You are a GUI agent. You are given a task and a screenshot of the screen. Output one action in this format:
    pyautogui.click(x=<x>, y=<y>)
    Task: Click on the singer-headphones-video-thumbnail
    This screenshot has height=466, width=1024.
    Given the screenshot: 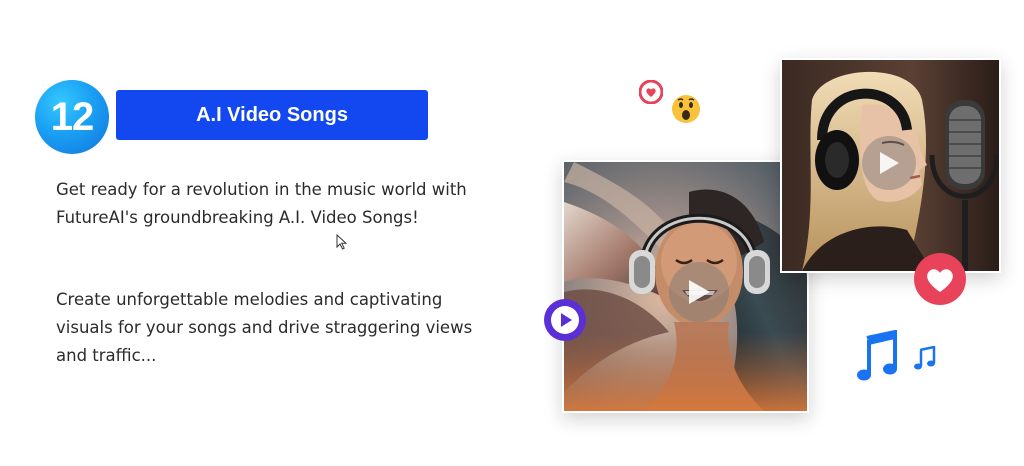 What is the action you would take?
    pyautogui.click(x=685, y=286)
    